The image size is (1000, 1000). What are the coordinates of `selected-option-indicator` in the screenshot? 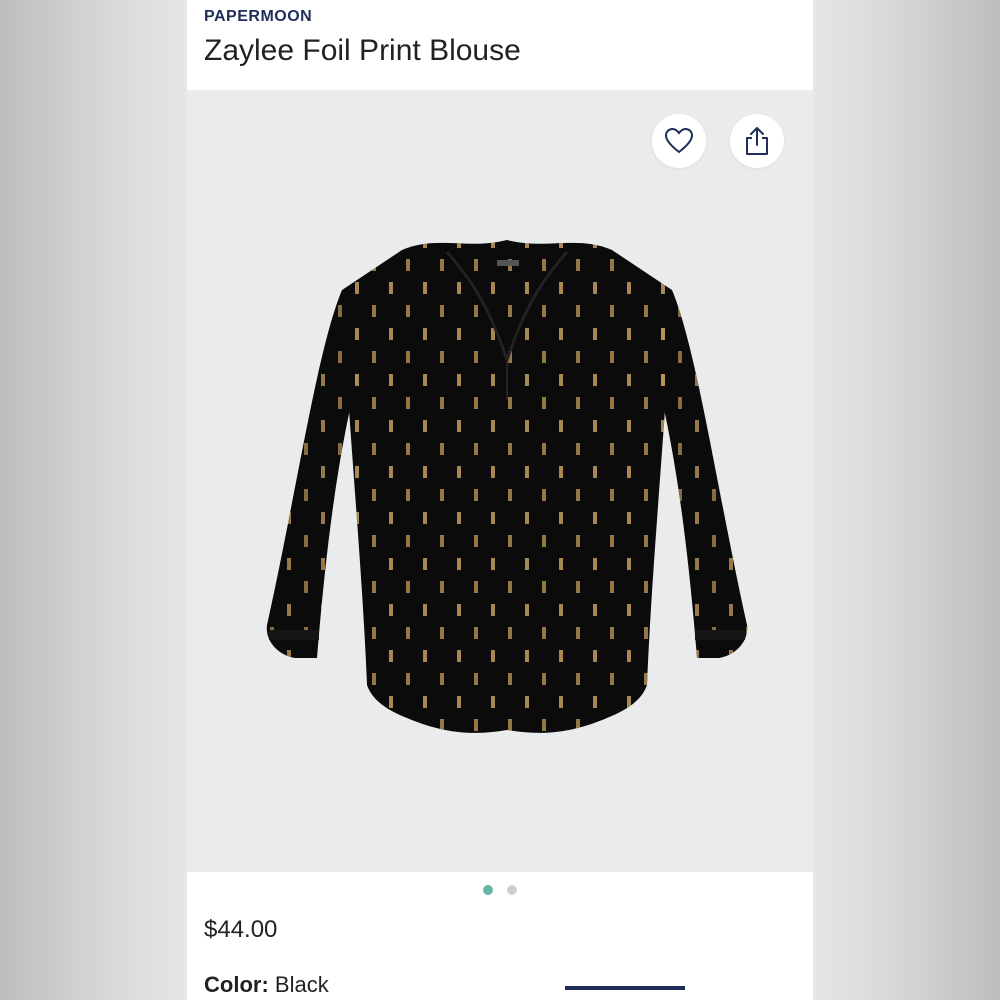 It's located at (625, 988).